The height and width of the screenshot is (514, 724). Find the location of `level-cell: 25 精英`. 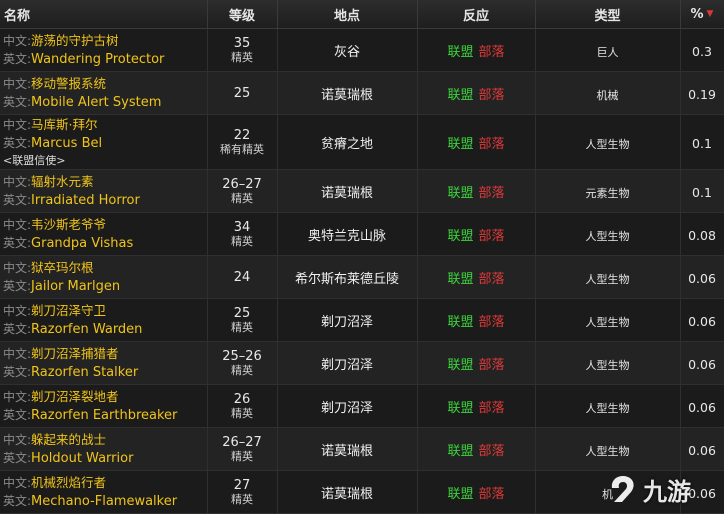

level-cell: 25 精英 is located at coordinates (242, 320).